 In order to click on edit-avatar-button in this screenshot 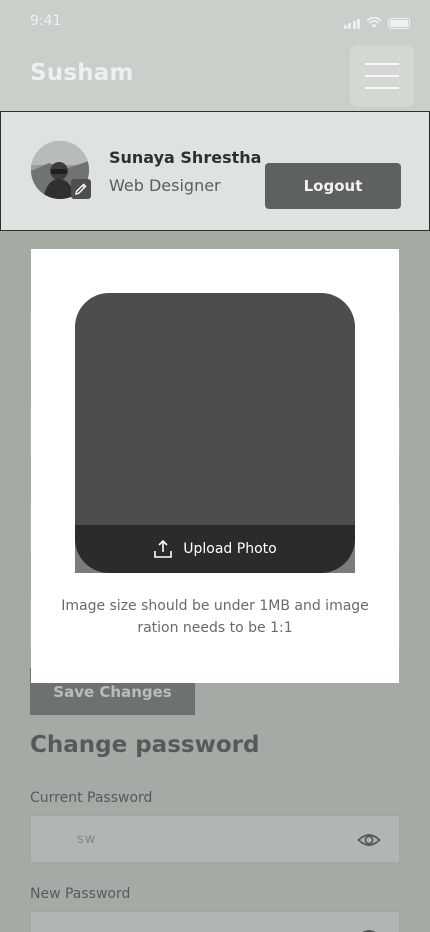, I will do `click(81, 189)`.